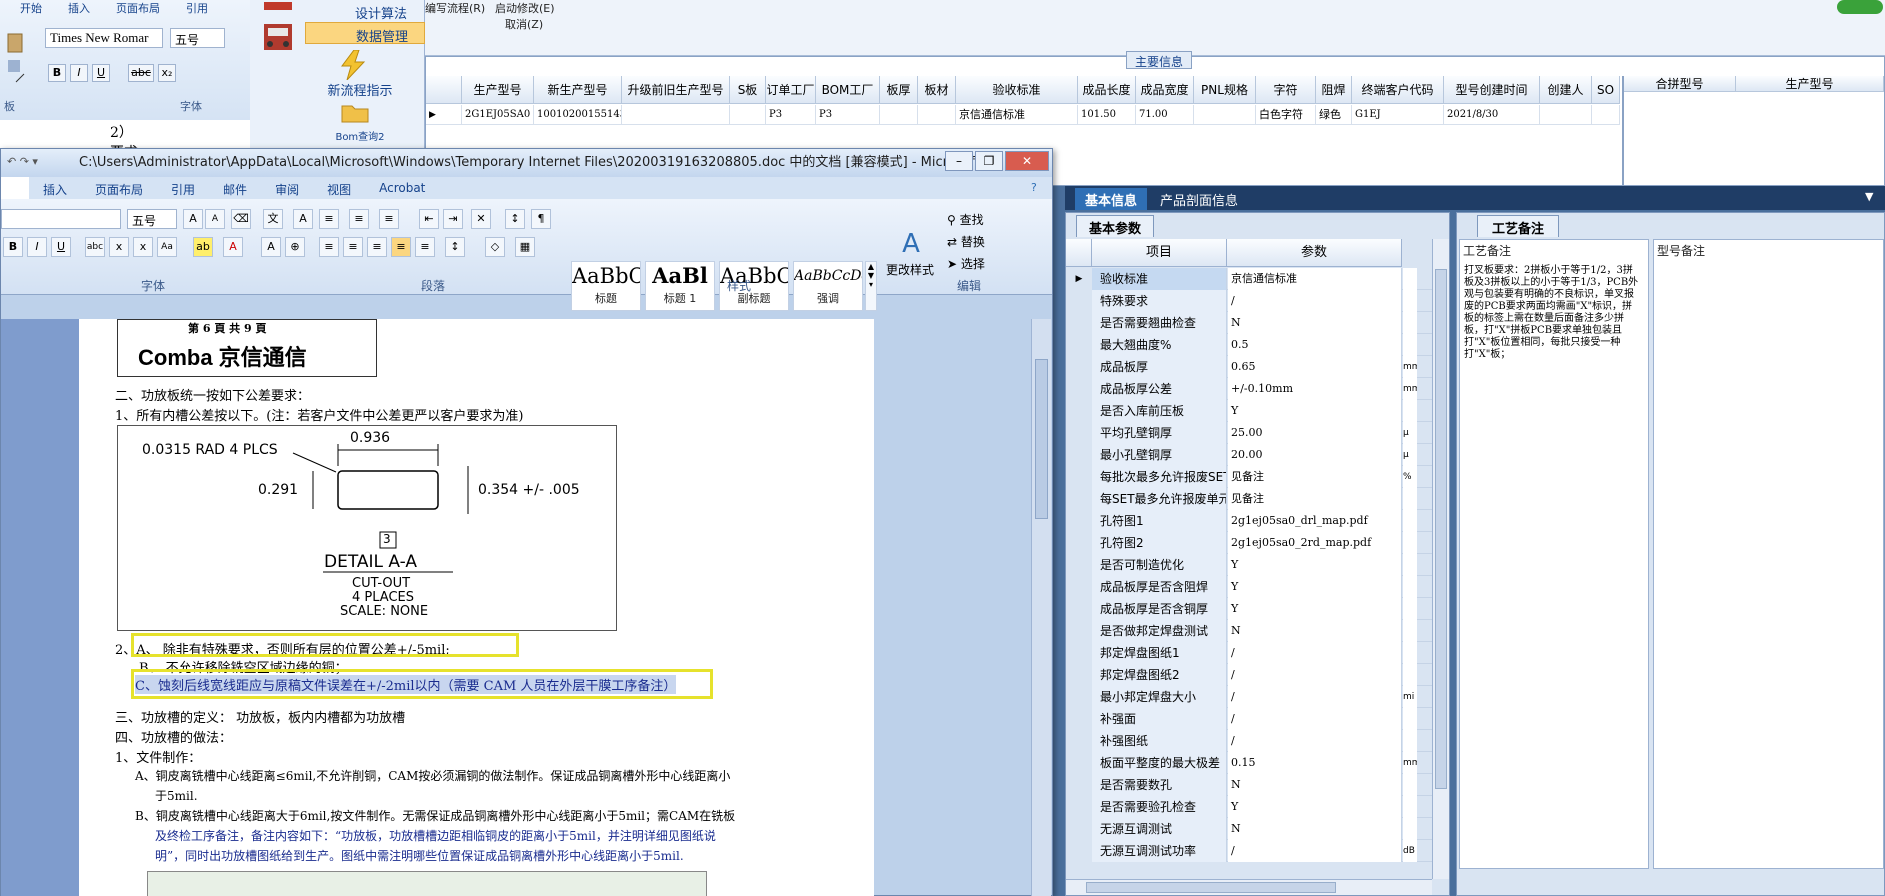  What do you see at coordinates (1440, 559) in the screenshot?
I see `params-vscrollbar` at bounding box center [1440, 559].